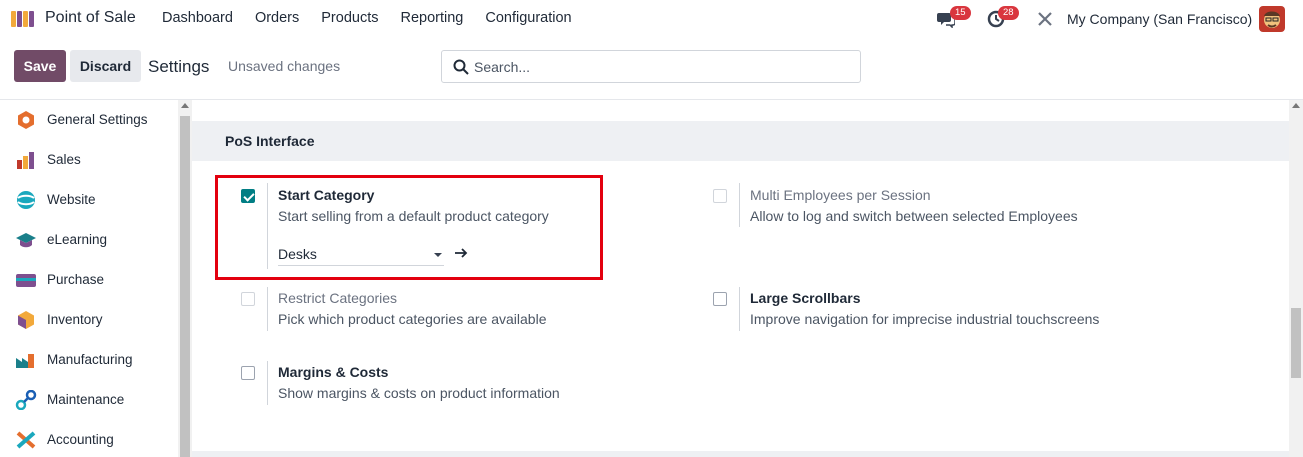 This screenshot has height=457, width=1303. What do you see at coordinates (284, 66) in the screenshot?
I see `unsaved-status: Unsaved changes` at bounding box center [284, 66].